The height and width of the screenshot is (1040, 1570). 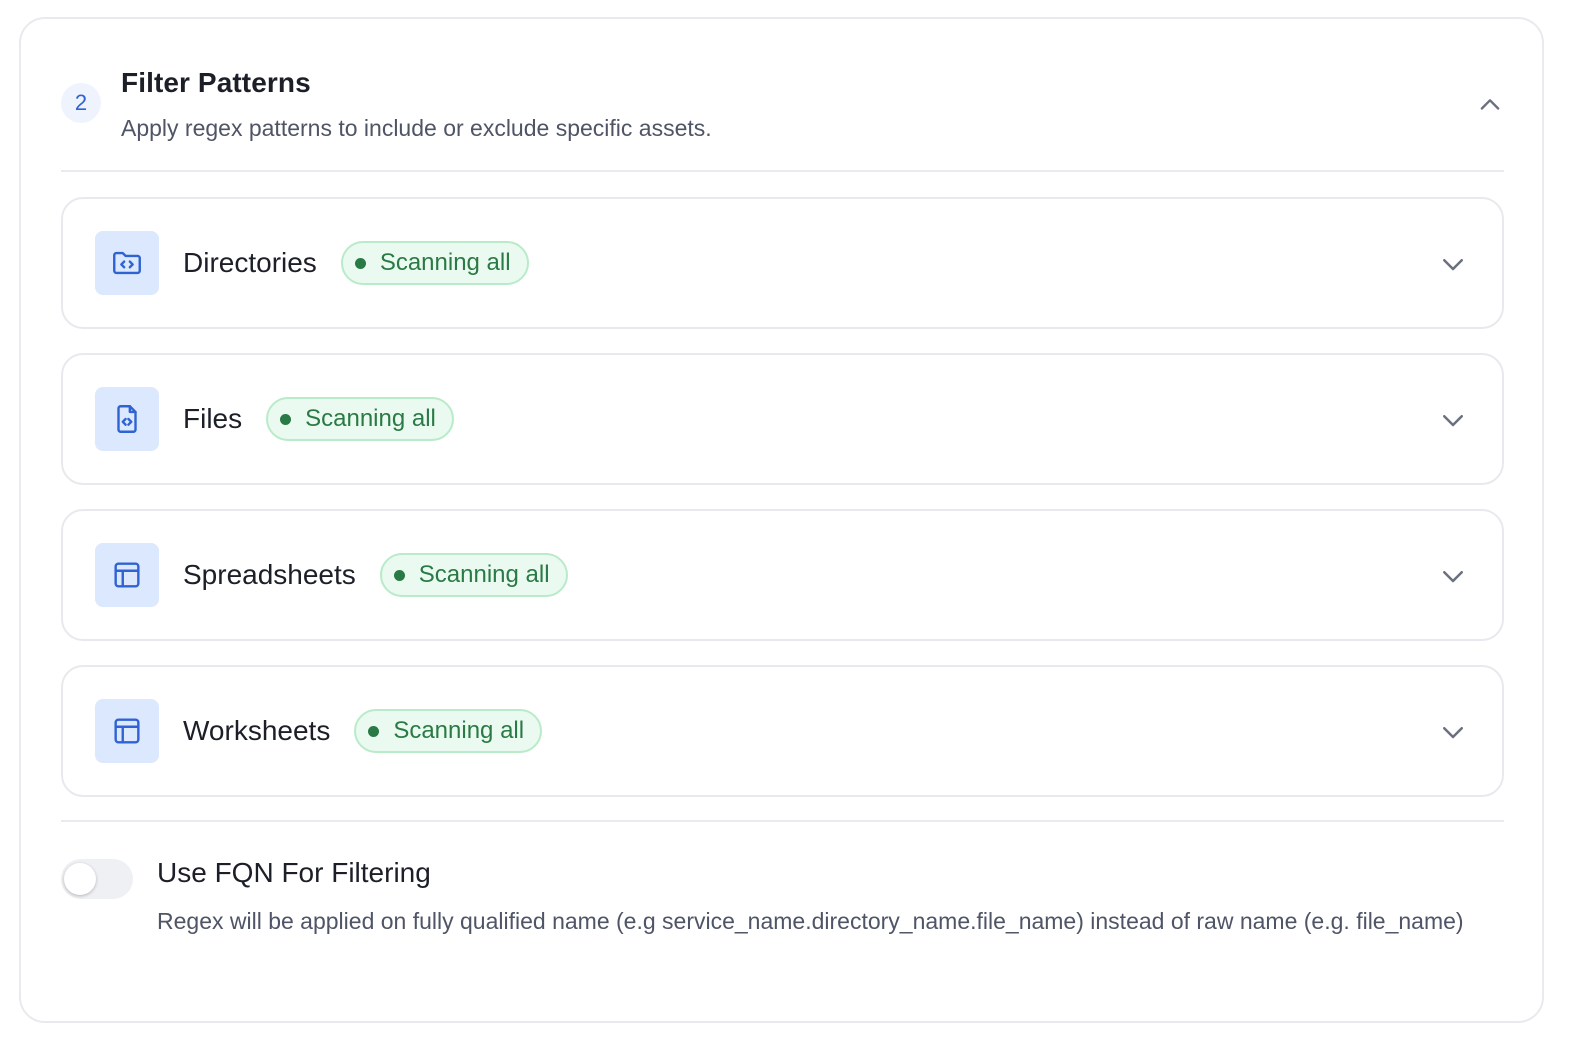 What do you see at coordinates (294, 872) in the screenshot?
I see `fqn-toggle-title: Use FQN For Filtering` at bounding box center [294, 872].